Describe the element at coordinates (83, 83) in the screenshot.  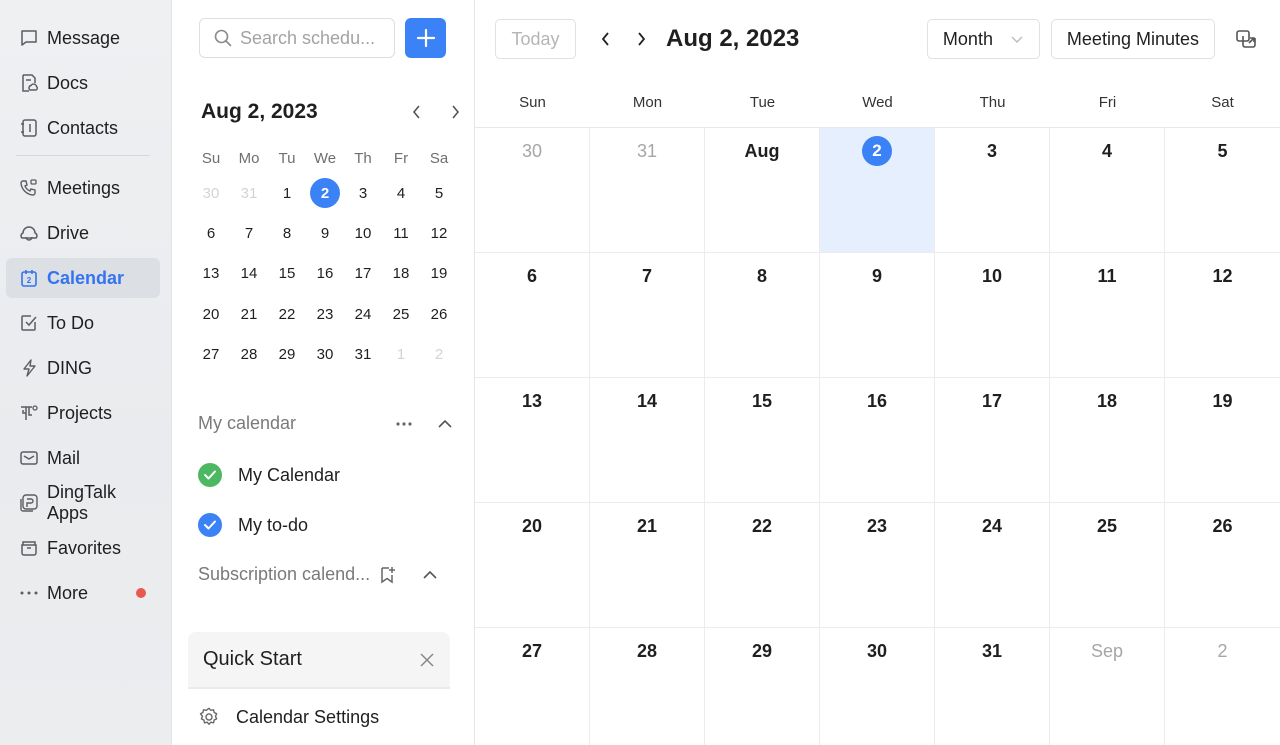
I see `nav-item-docs: Docs` at that location.